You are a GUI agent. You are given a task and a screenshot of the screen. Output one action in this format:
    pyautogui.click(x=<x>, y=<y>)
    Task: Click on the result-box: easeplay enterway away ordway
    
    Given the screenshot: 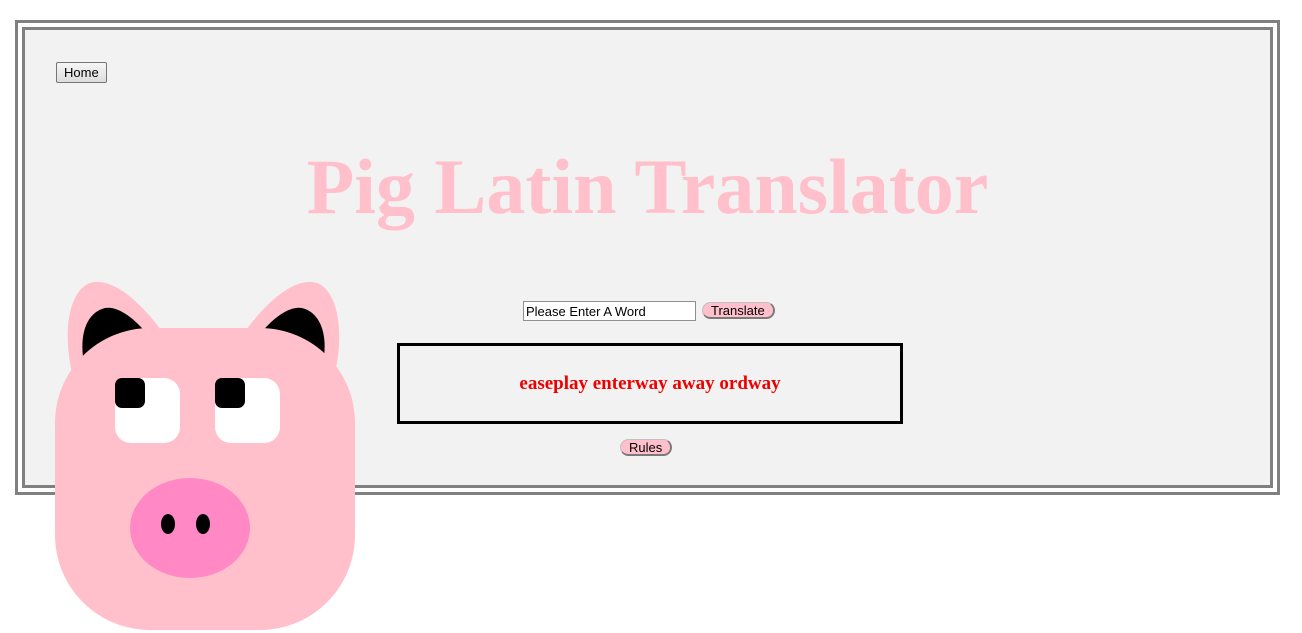 What is the action you would take?
    pyautogui.click(x=650, y=383)
    